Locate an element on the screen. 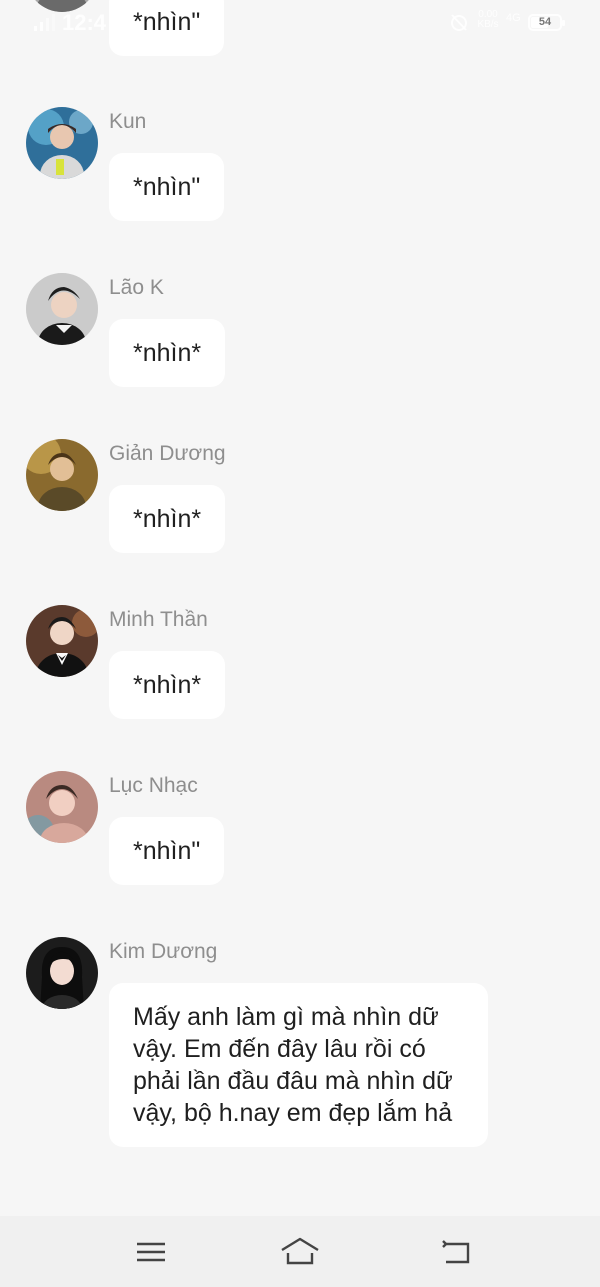 This screenshot has height=1287, width=600. home-icon is located at coordinates (300, 1251).